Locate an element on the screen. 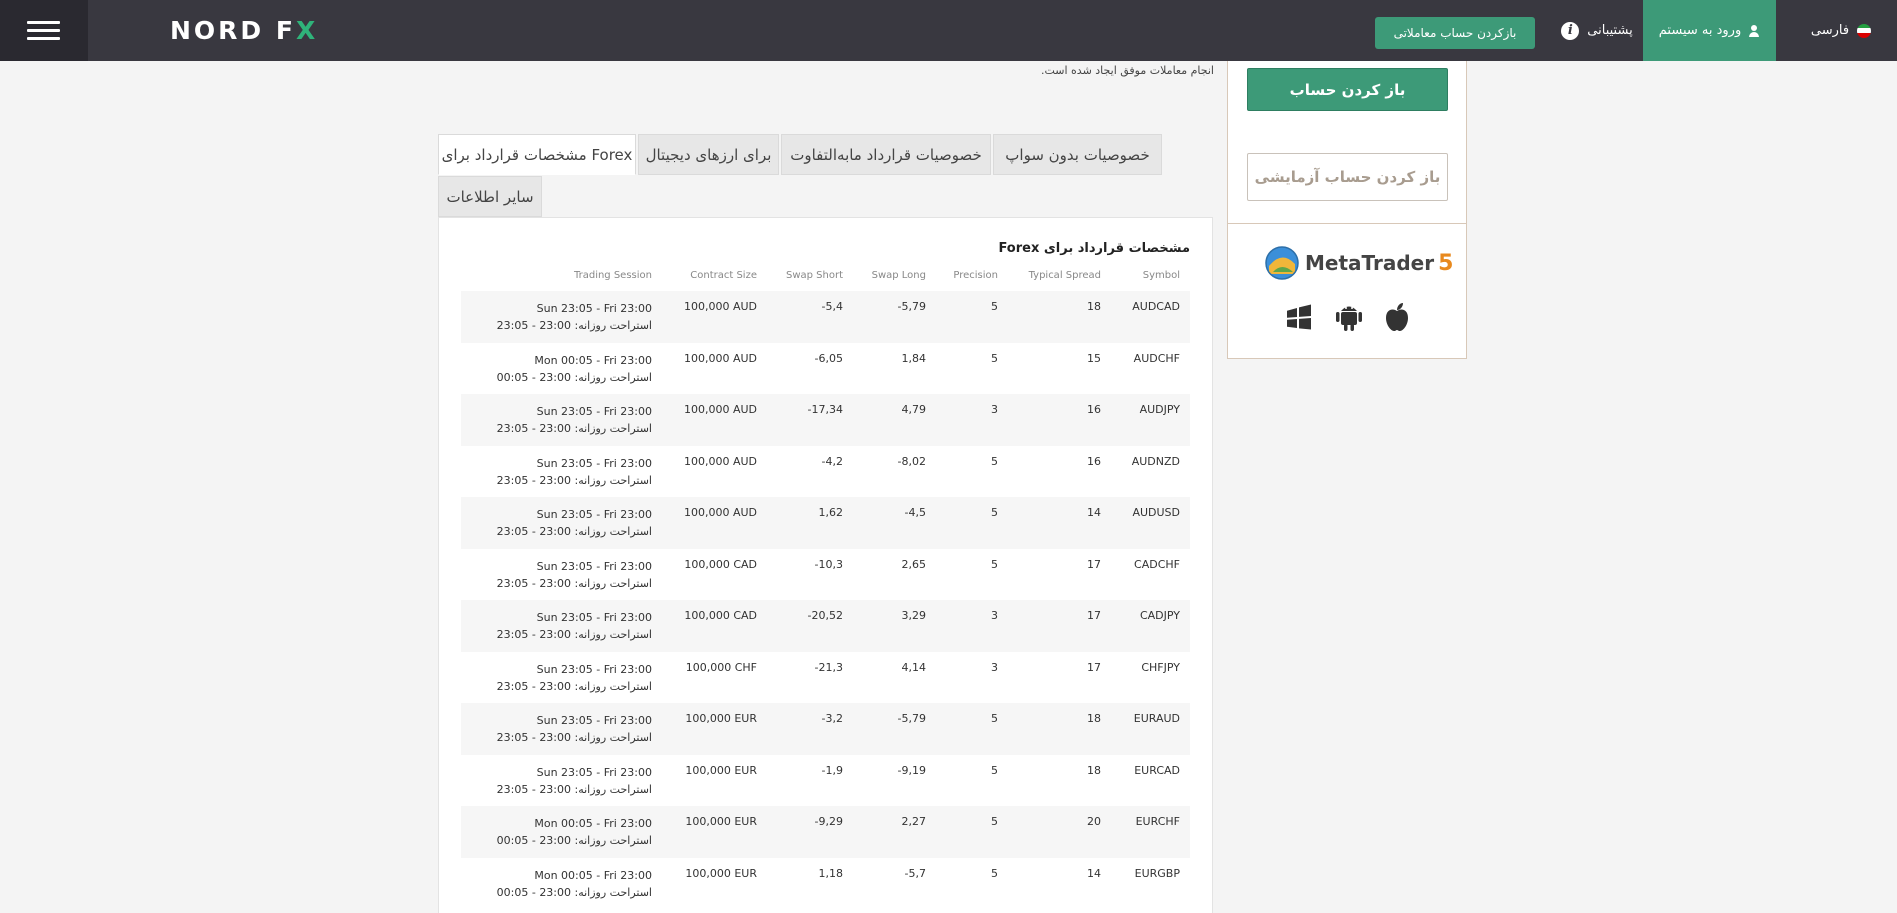 Image resolution: width=1897 pixels, height=913 pixels. login-button: ورود به سیستم is located at coordinates (1709, 30).